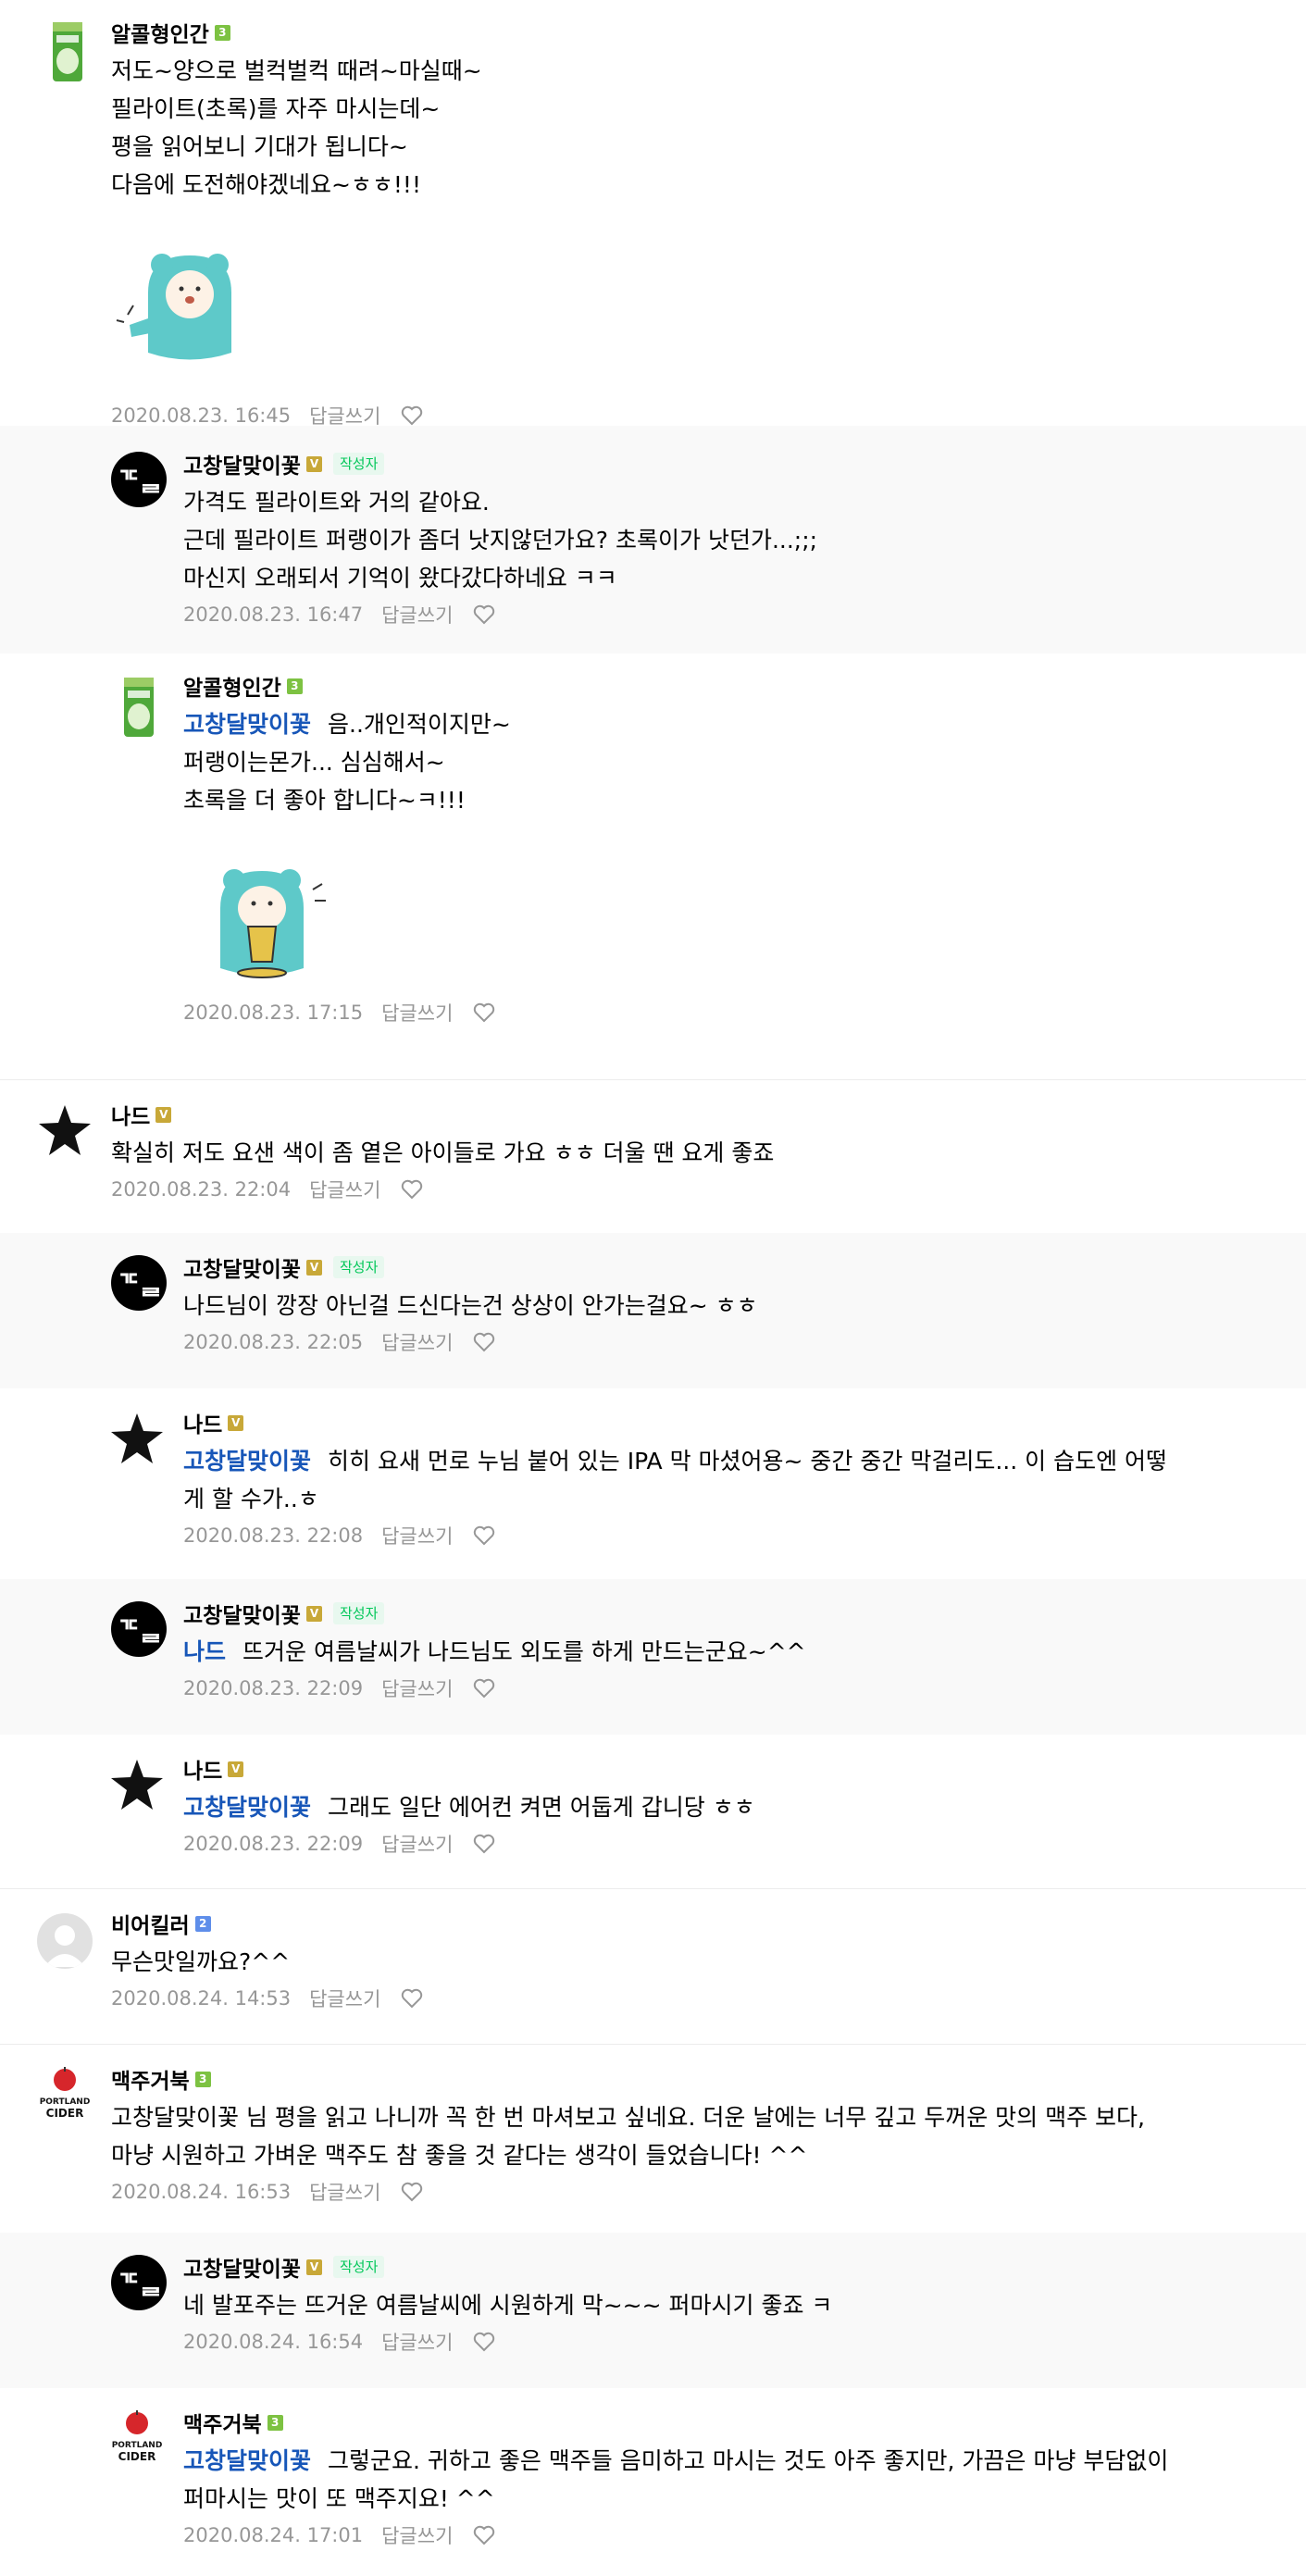  What do you see at coordinates (150, 1923) in the screenshot?
I see `nickname: 비어킬러` at bounding box center [150, 1923].